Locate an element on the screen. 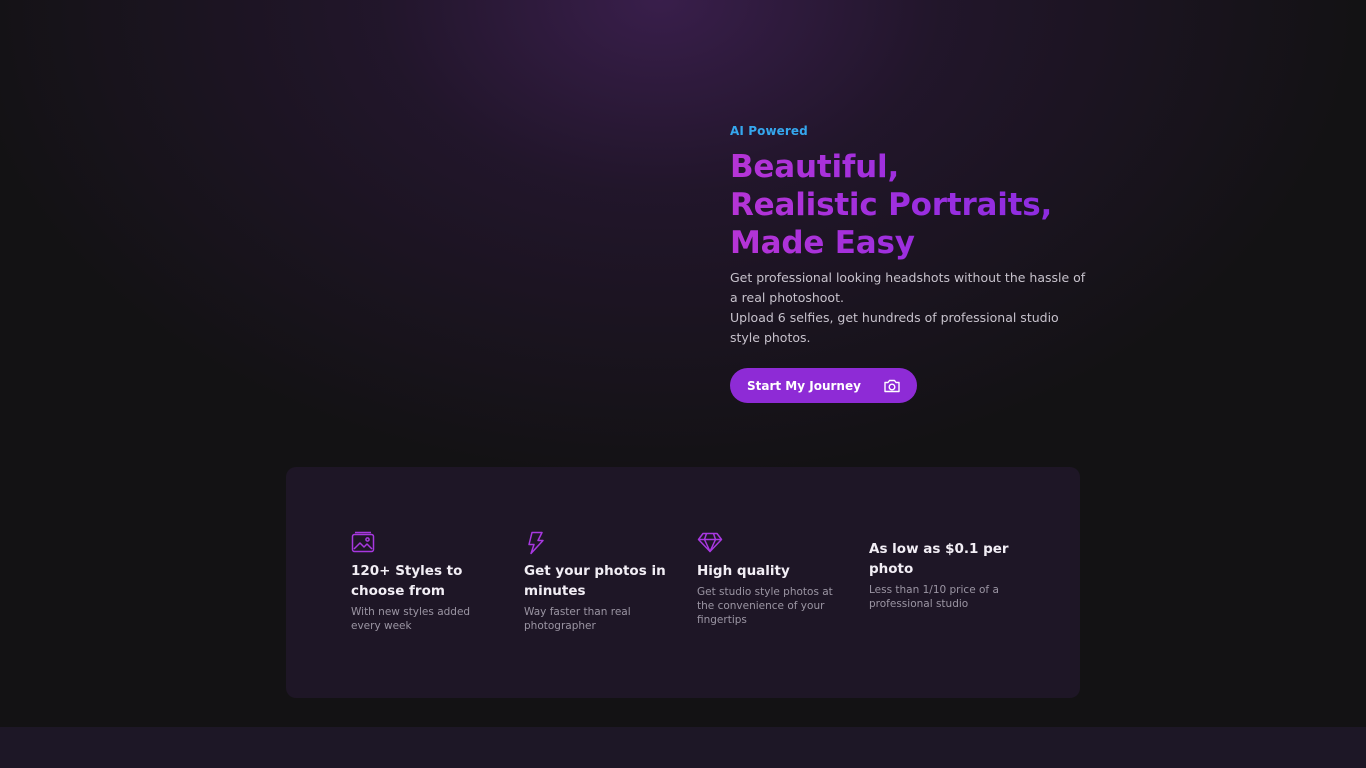  headline-line-2: Realistic Portraits, is located at coordinates (891, 205).